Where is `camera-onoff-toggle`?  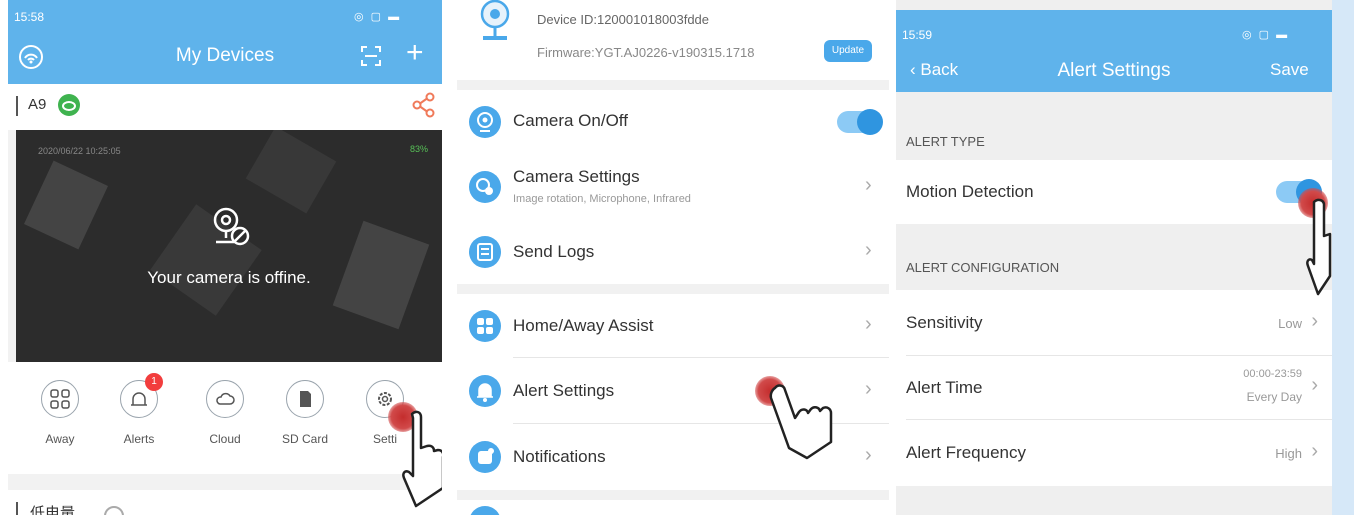 camera-onoff-toggle is located at coordinates (860, 122).